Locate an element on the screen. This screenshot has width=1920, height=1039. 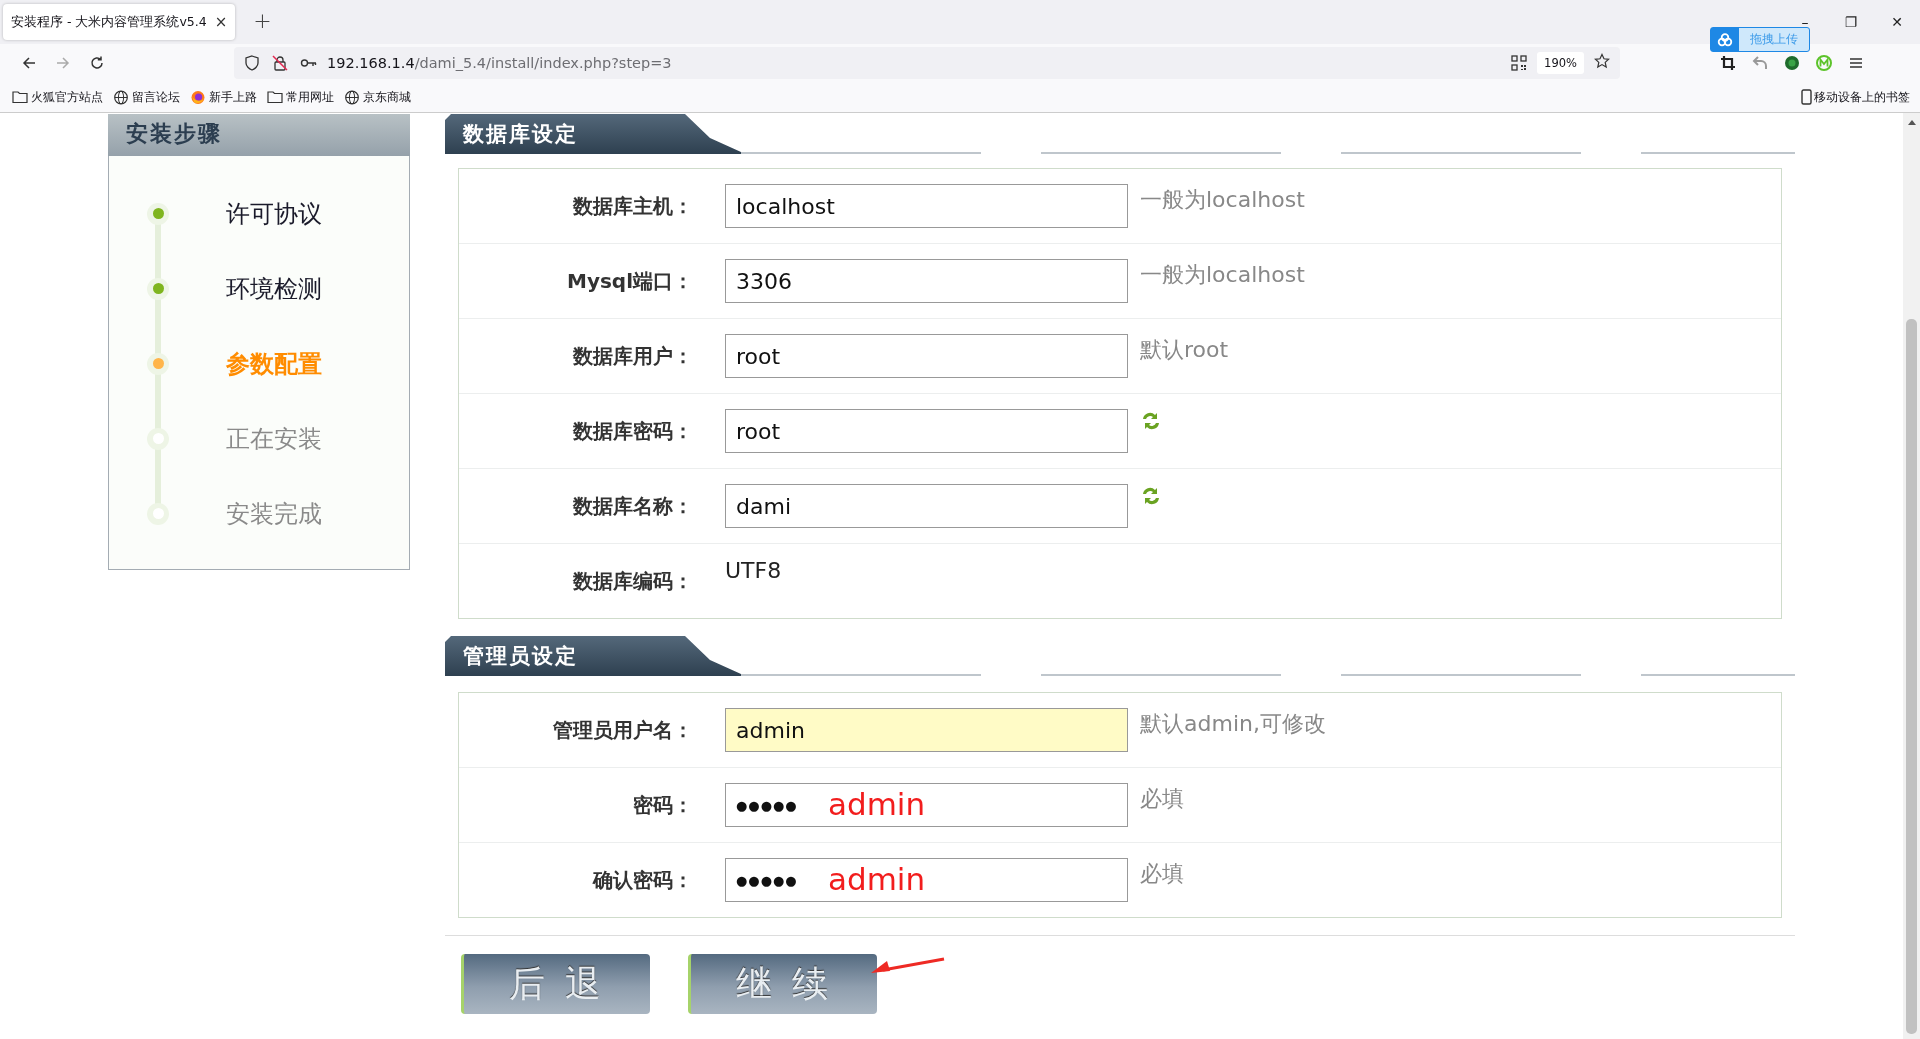
field-value: UTF8 is located at coordinates (753, 570).